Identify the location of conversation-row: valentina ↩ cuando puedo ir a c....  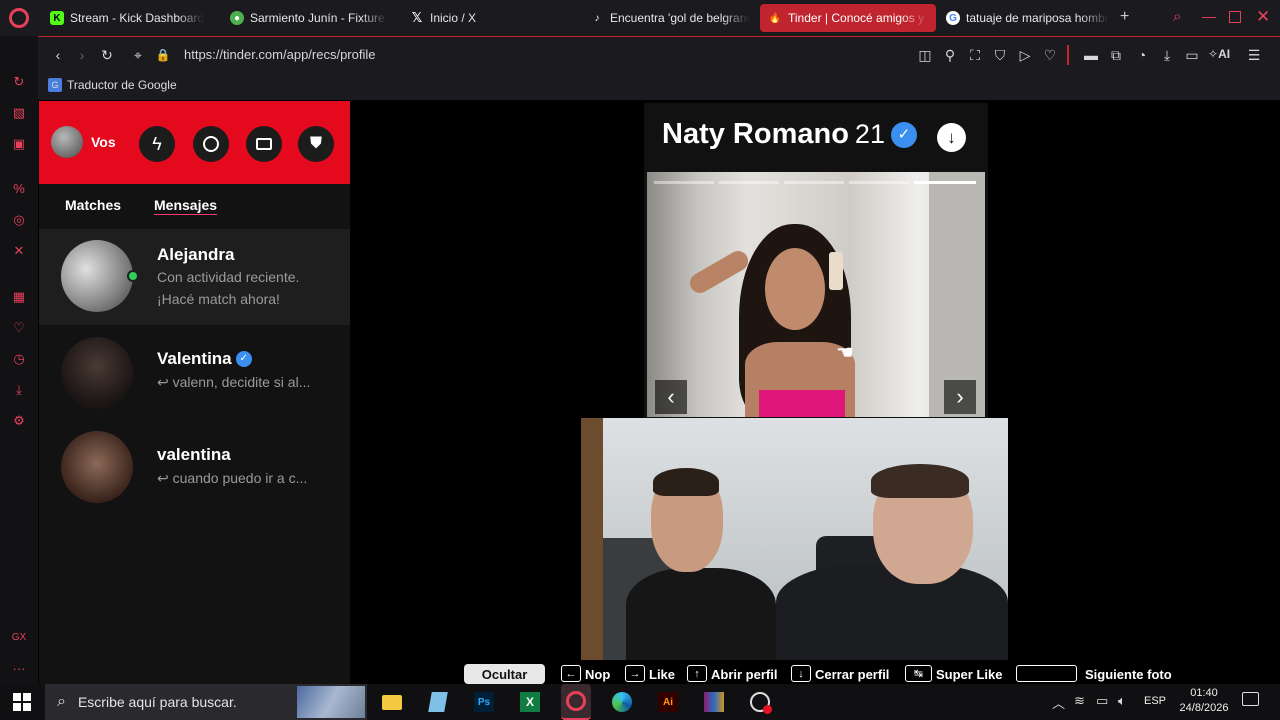
(194, 469).